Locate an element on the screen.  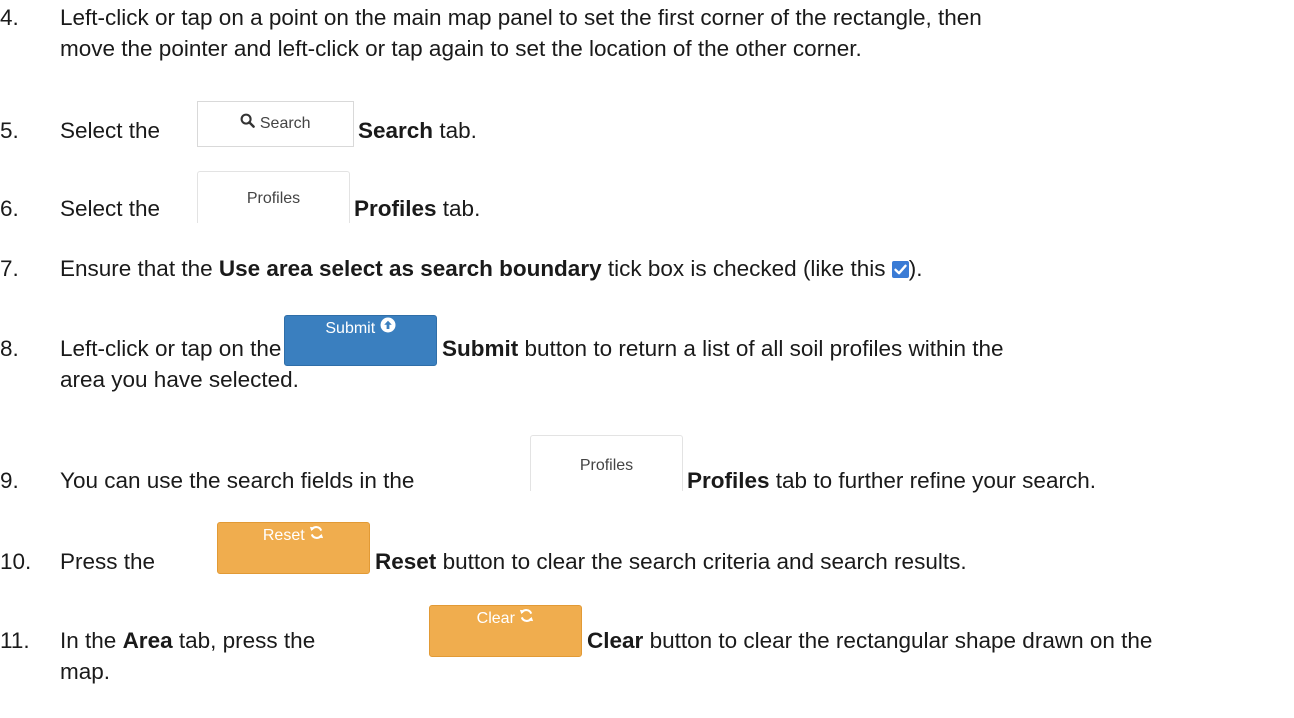
step-bold: Area is located at coordinates (147, 640).